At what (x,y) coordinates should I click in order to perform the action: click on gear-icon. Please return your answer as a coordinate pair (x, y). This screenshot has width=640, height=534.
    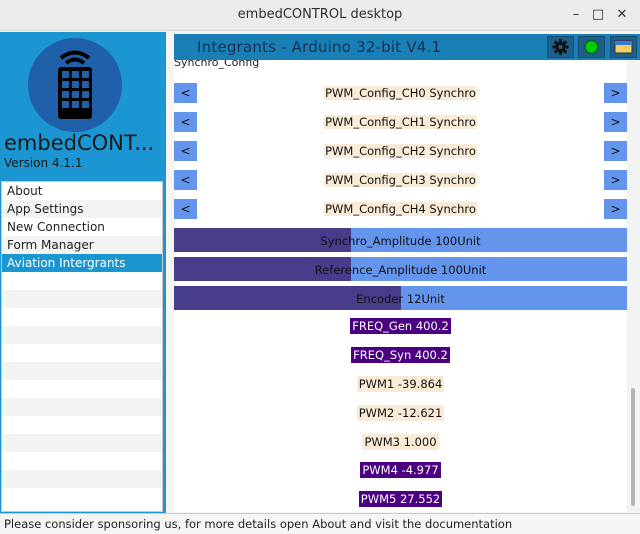
    Looking at the image, I should click on (560, 47).